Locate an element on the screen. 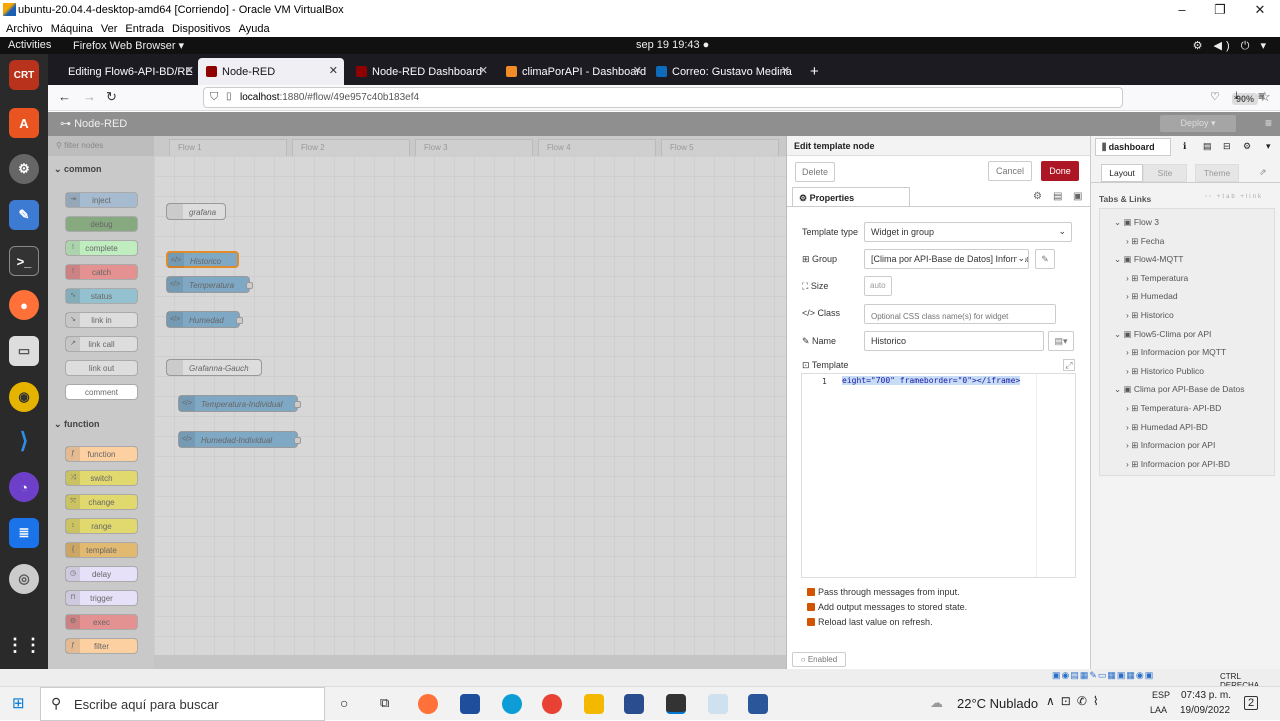 Image resolution: width=1280 pixels, height=721 pixels. tree-controls: ▫▫ +tab +link is located at coordinates (1234, 197).